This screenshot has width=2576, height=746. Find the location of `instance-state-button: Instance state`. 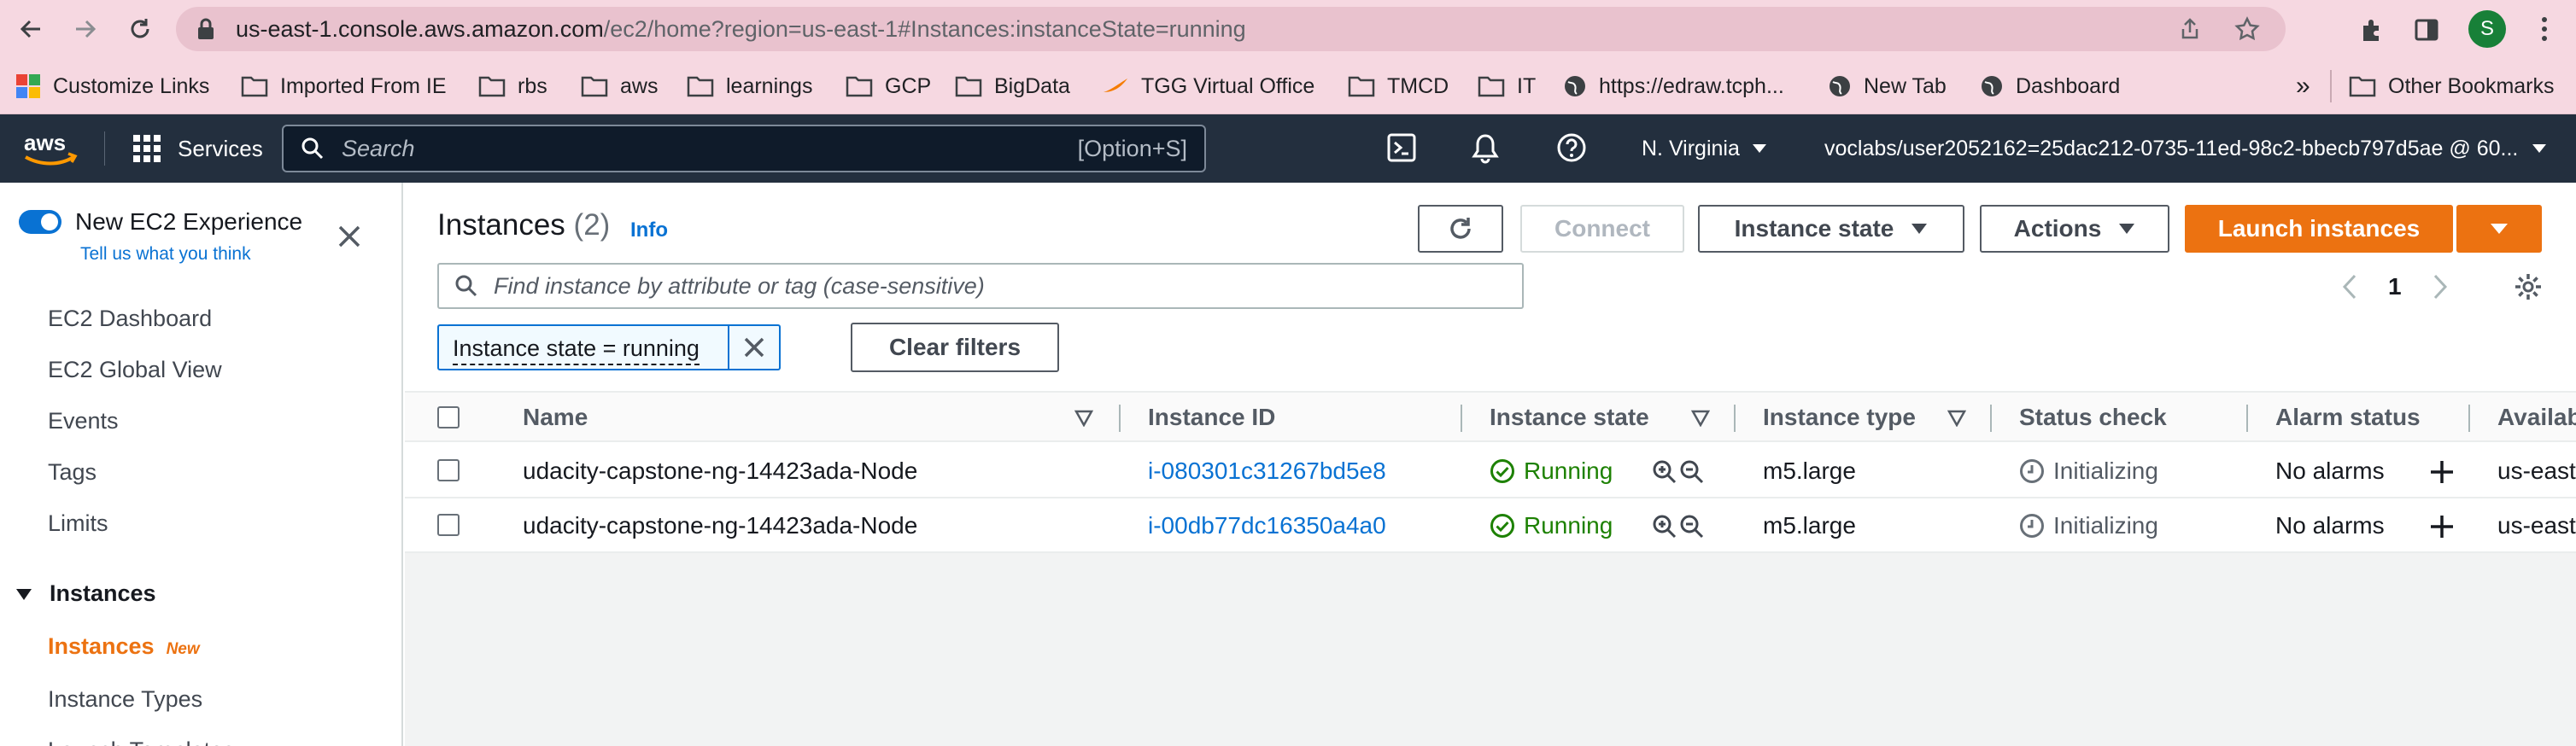

instance-state-button: Instance state is located at coordinates (1831, 229).